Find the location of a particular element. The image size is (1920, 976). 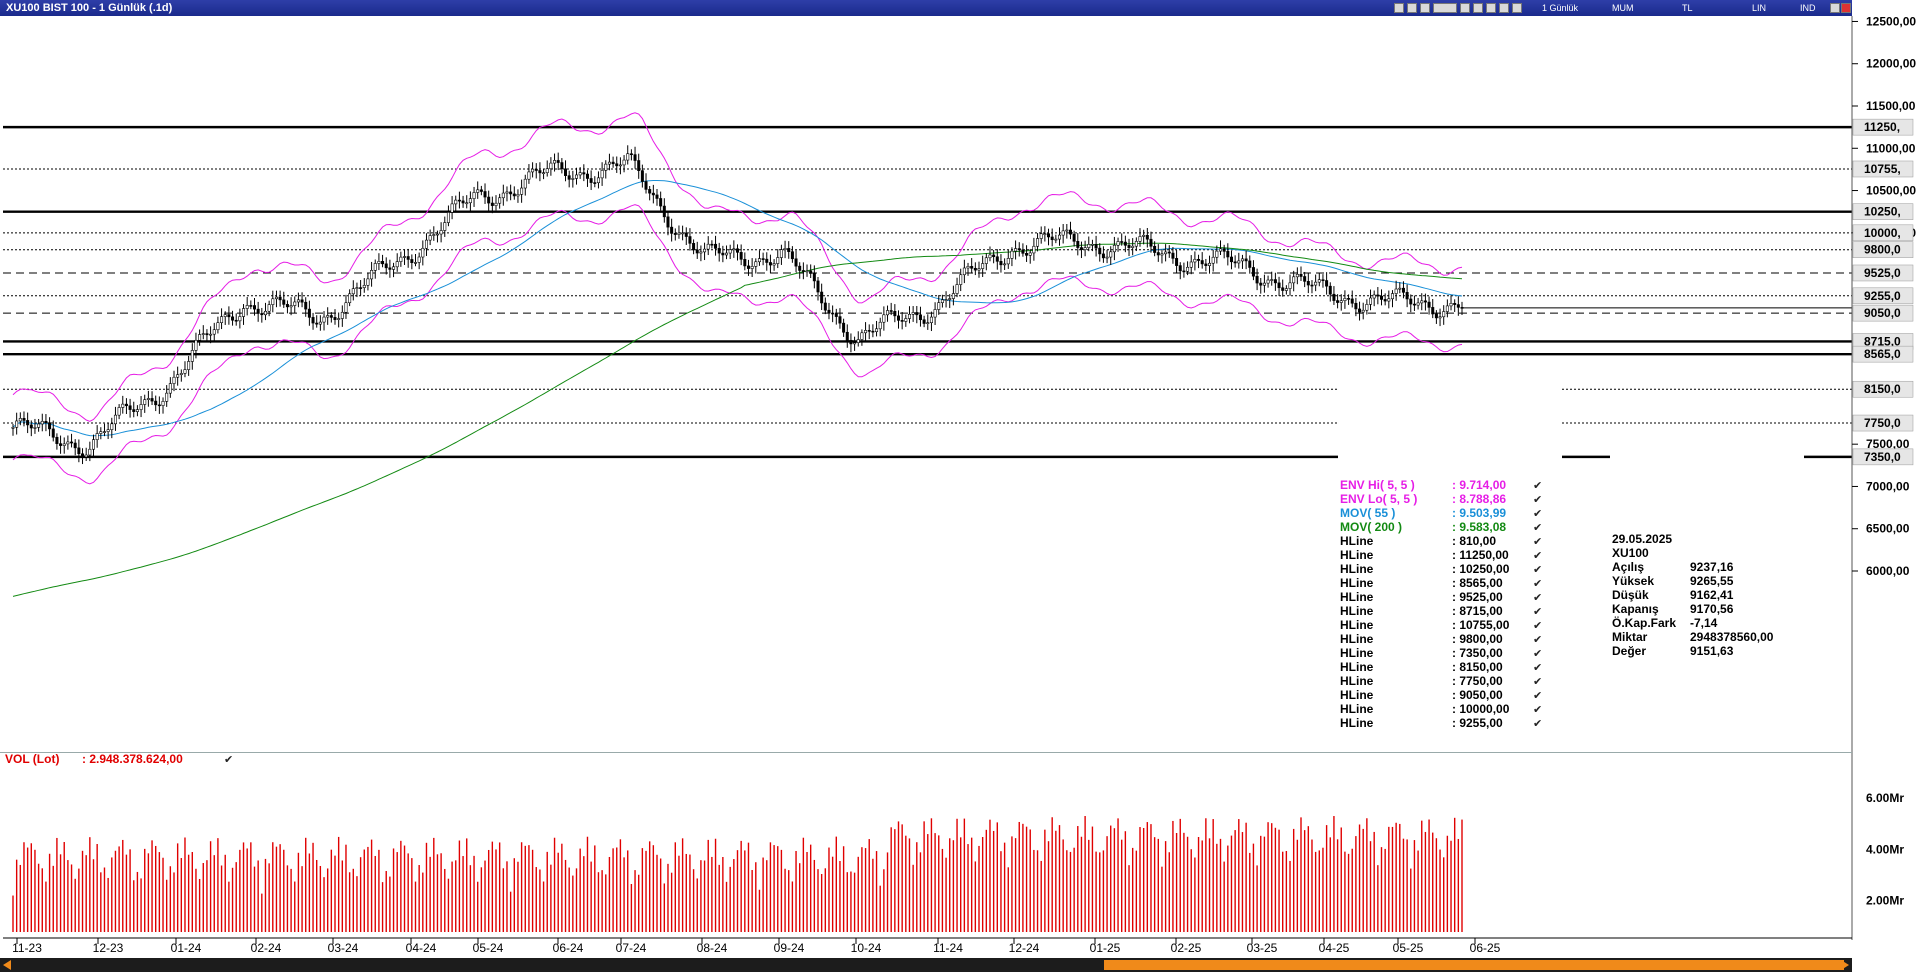

indicator-name: MOV( 55 ) is located at coordinates (1368, 513).